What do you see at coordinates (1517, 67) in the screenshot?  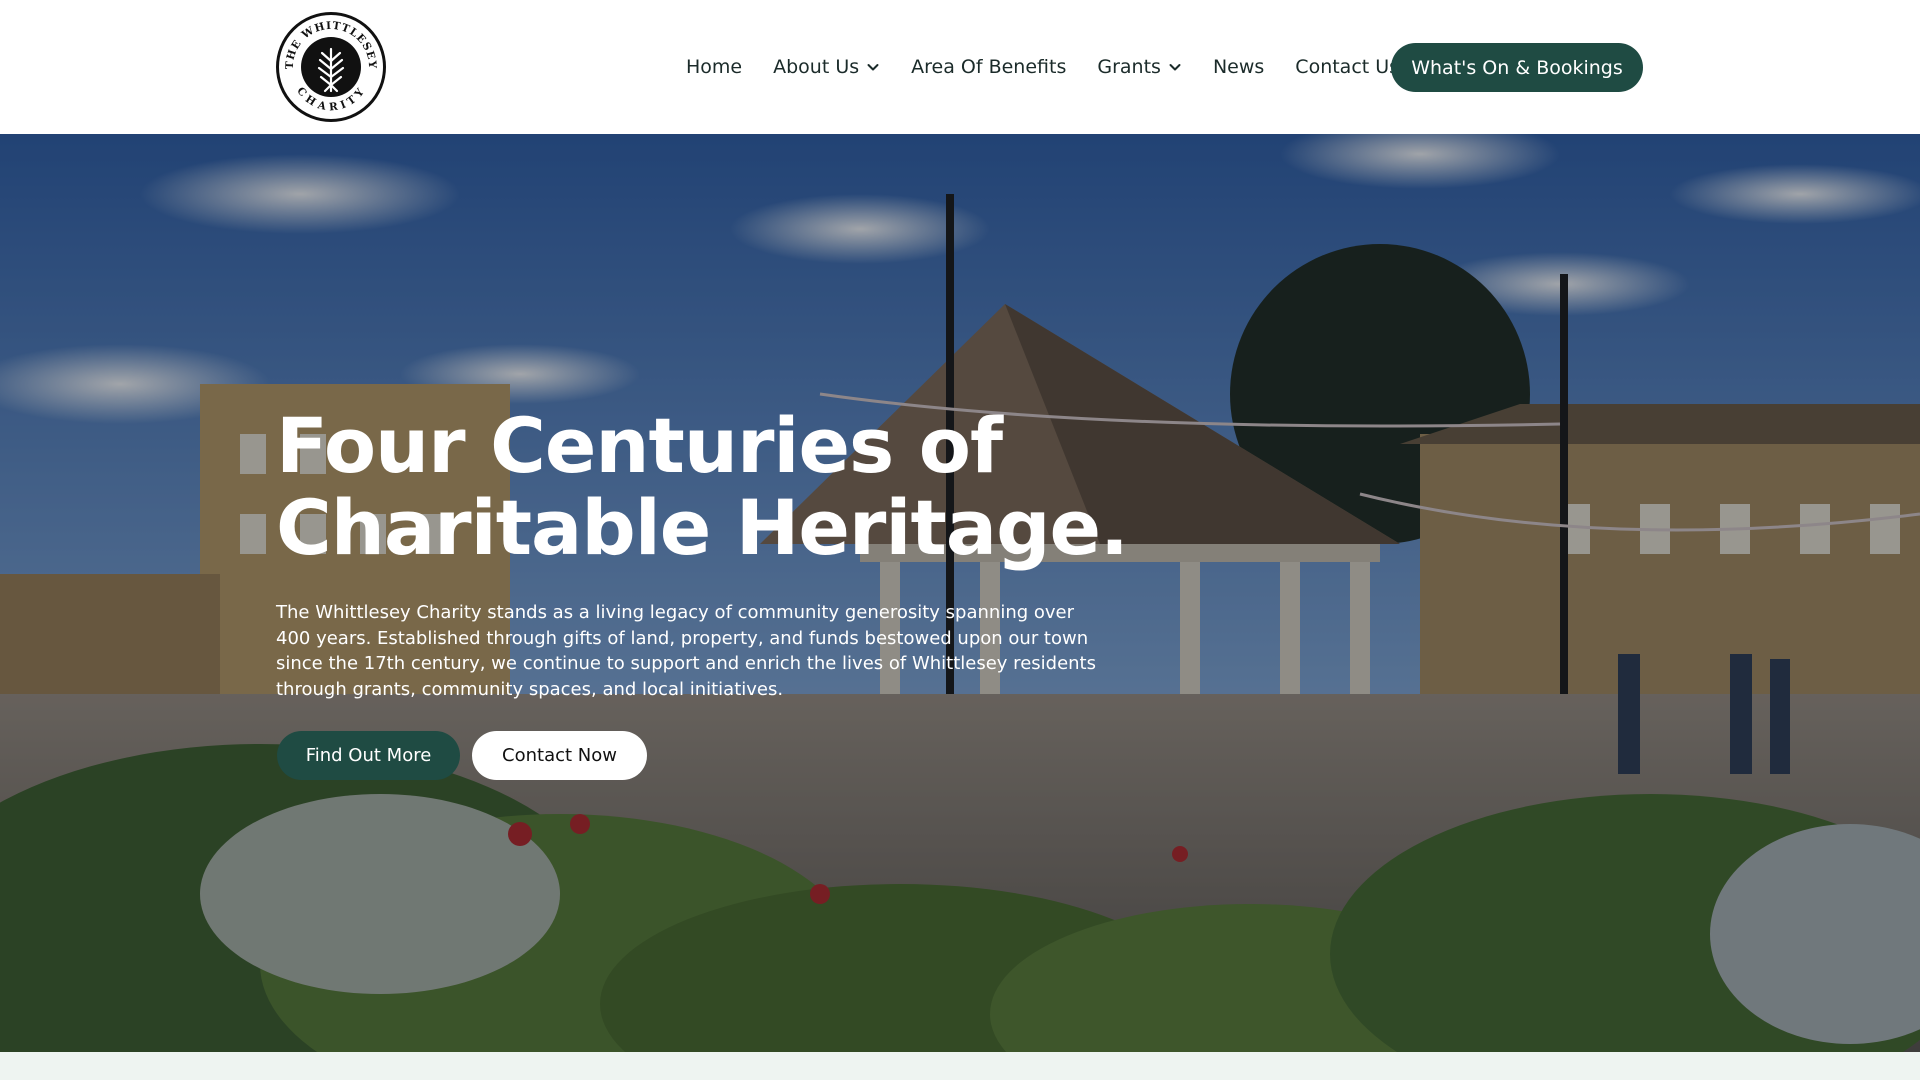 I see `whats-on-bookings-button: What's On & Bookings` at bounding box center [1517, 67].